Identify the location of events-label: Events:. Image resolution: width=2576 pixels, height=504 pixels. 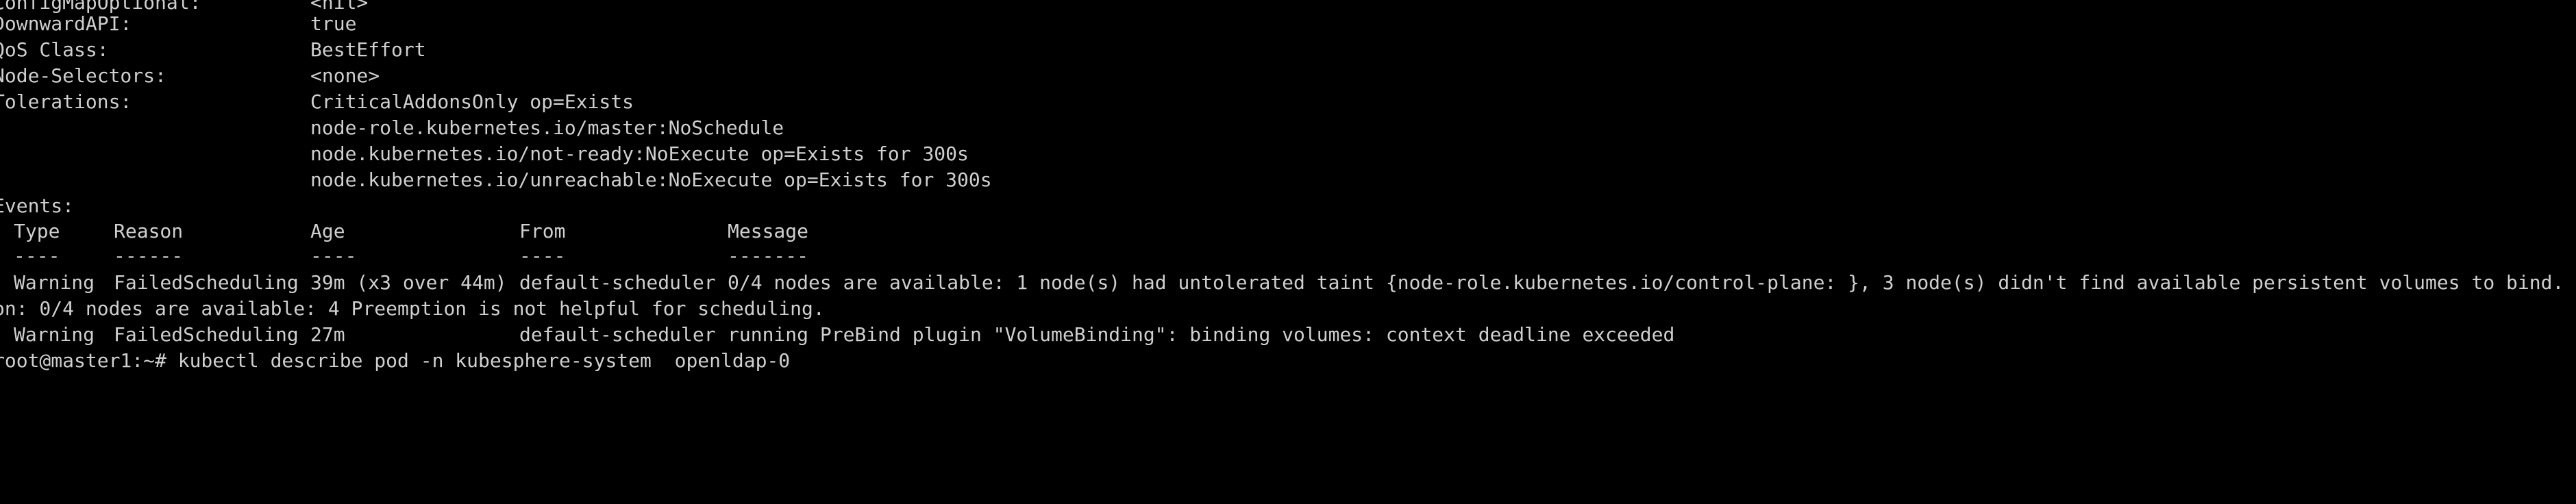
(37, 206).